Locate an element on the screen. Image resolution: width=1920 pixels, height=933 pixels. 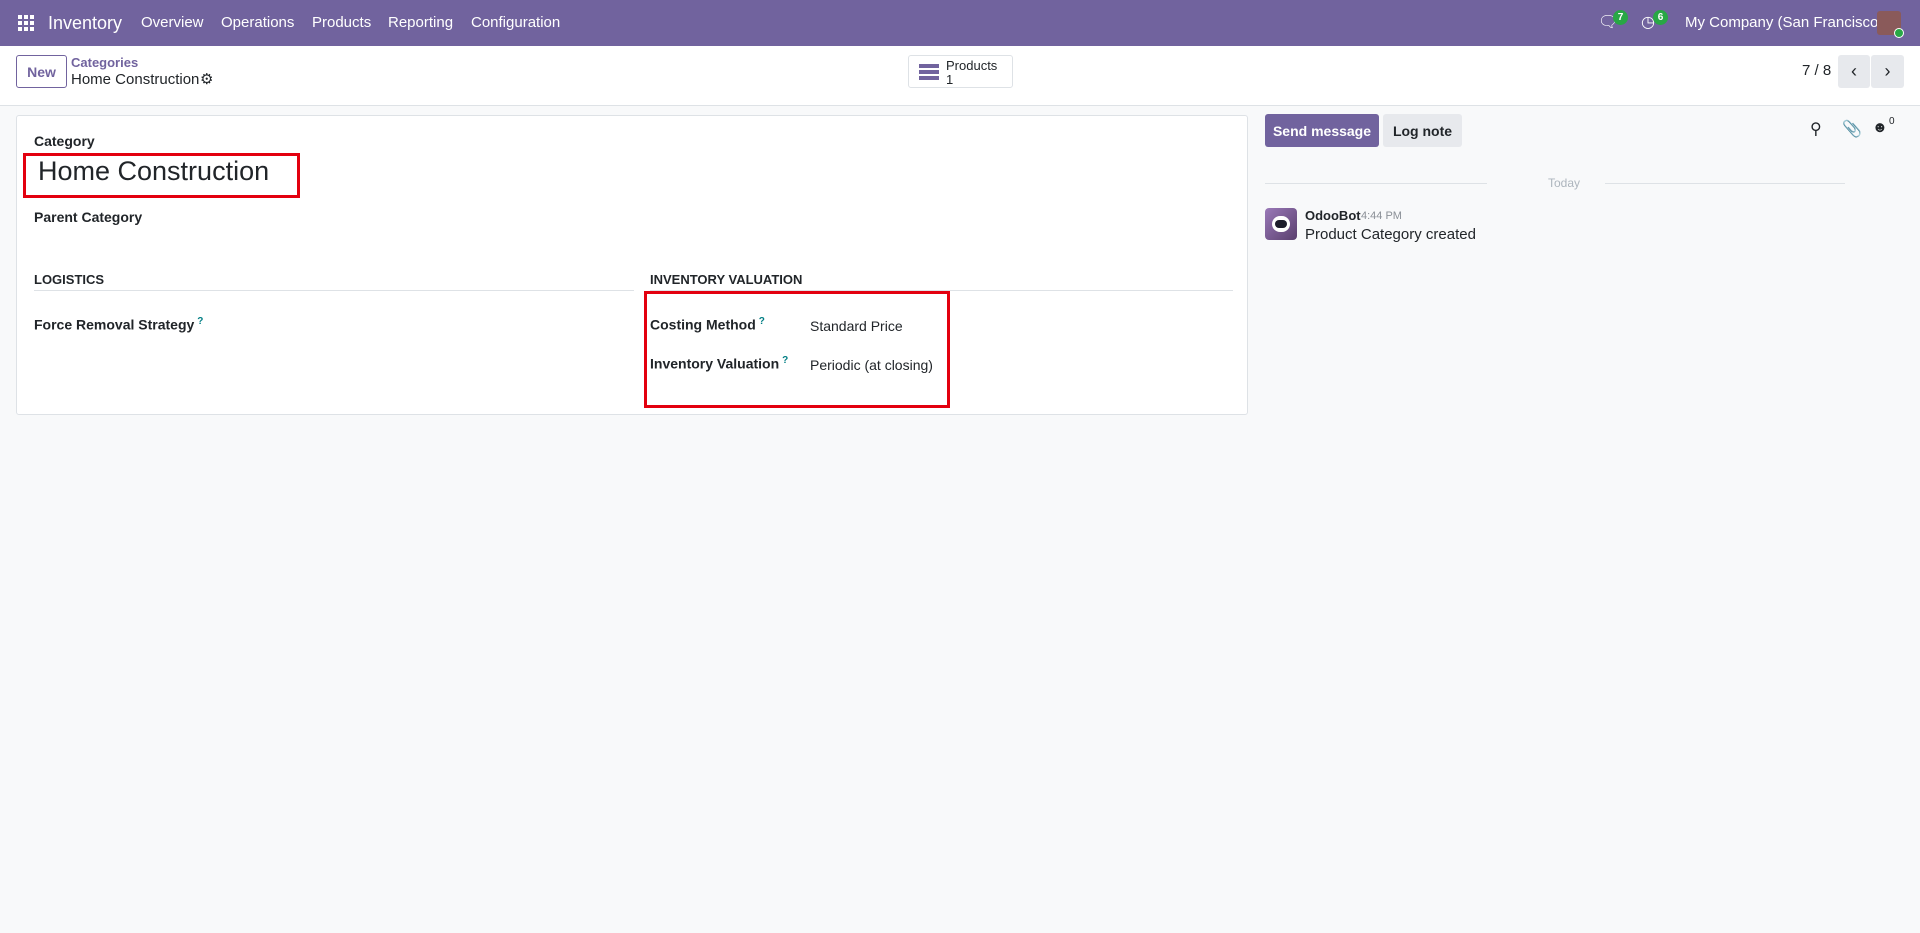
paperclip-icon: 📎 is located at coordinates (1852, 129).